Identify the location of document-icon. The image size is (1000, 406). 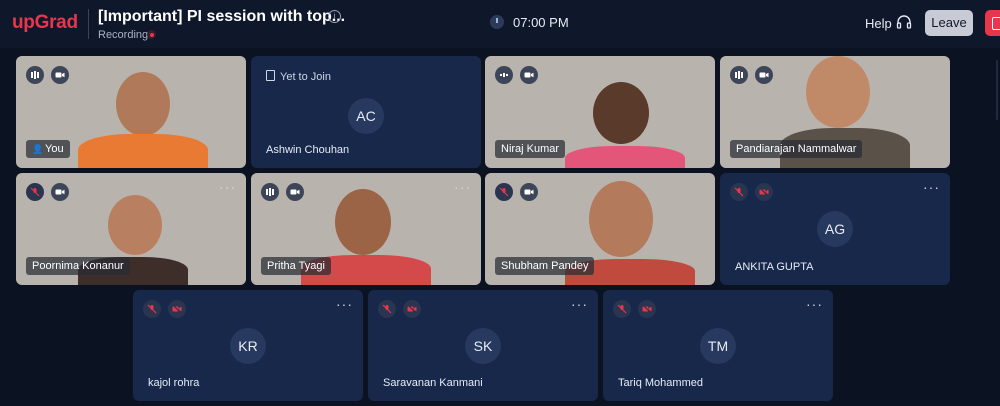
(270, 75).